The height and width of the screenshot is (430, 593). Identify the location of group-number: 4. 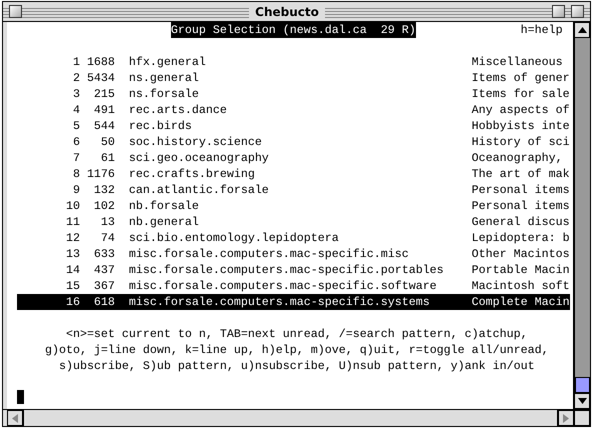
(76, 110).